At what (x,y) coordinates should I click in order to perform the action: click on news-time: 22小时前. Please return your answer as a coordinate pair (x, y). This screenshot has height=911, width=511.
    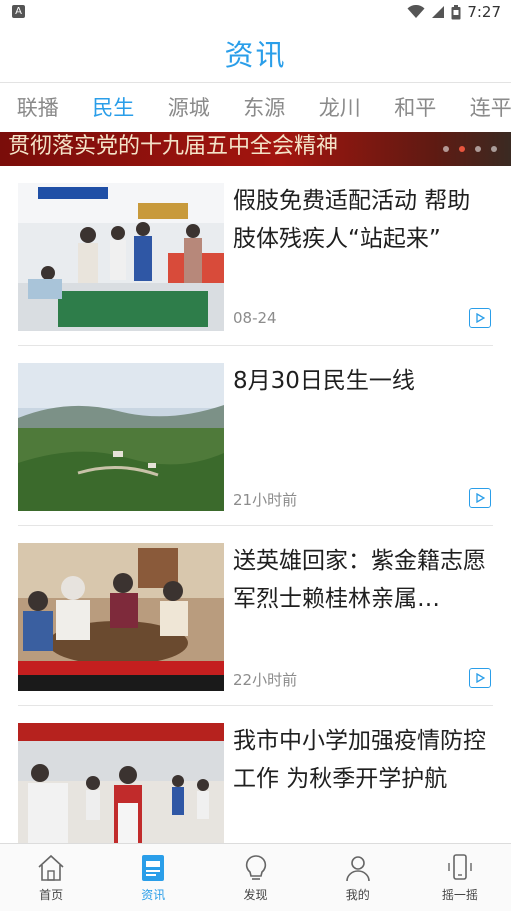
    Looking at the image, I should click on (265, 680).